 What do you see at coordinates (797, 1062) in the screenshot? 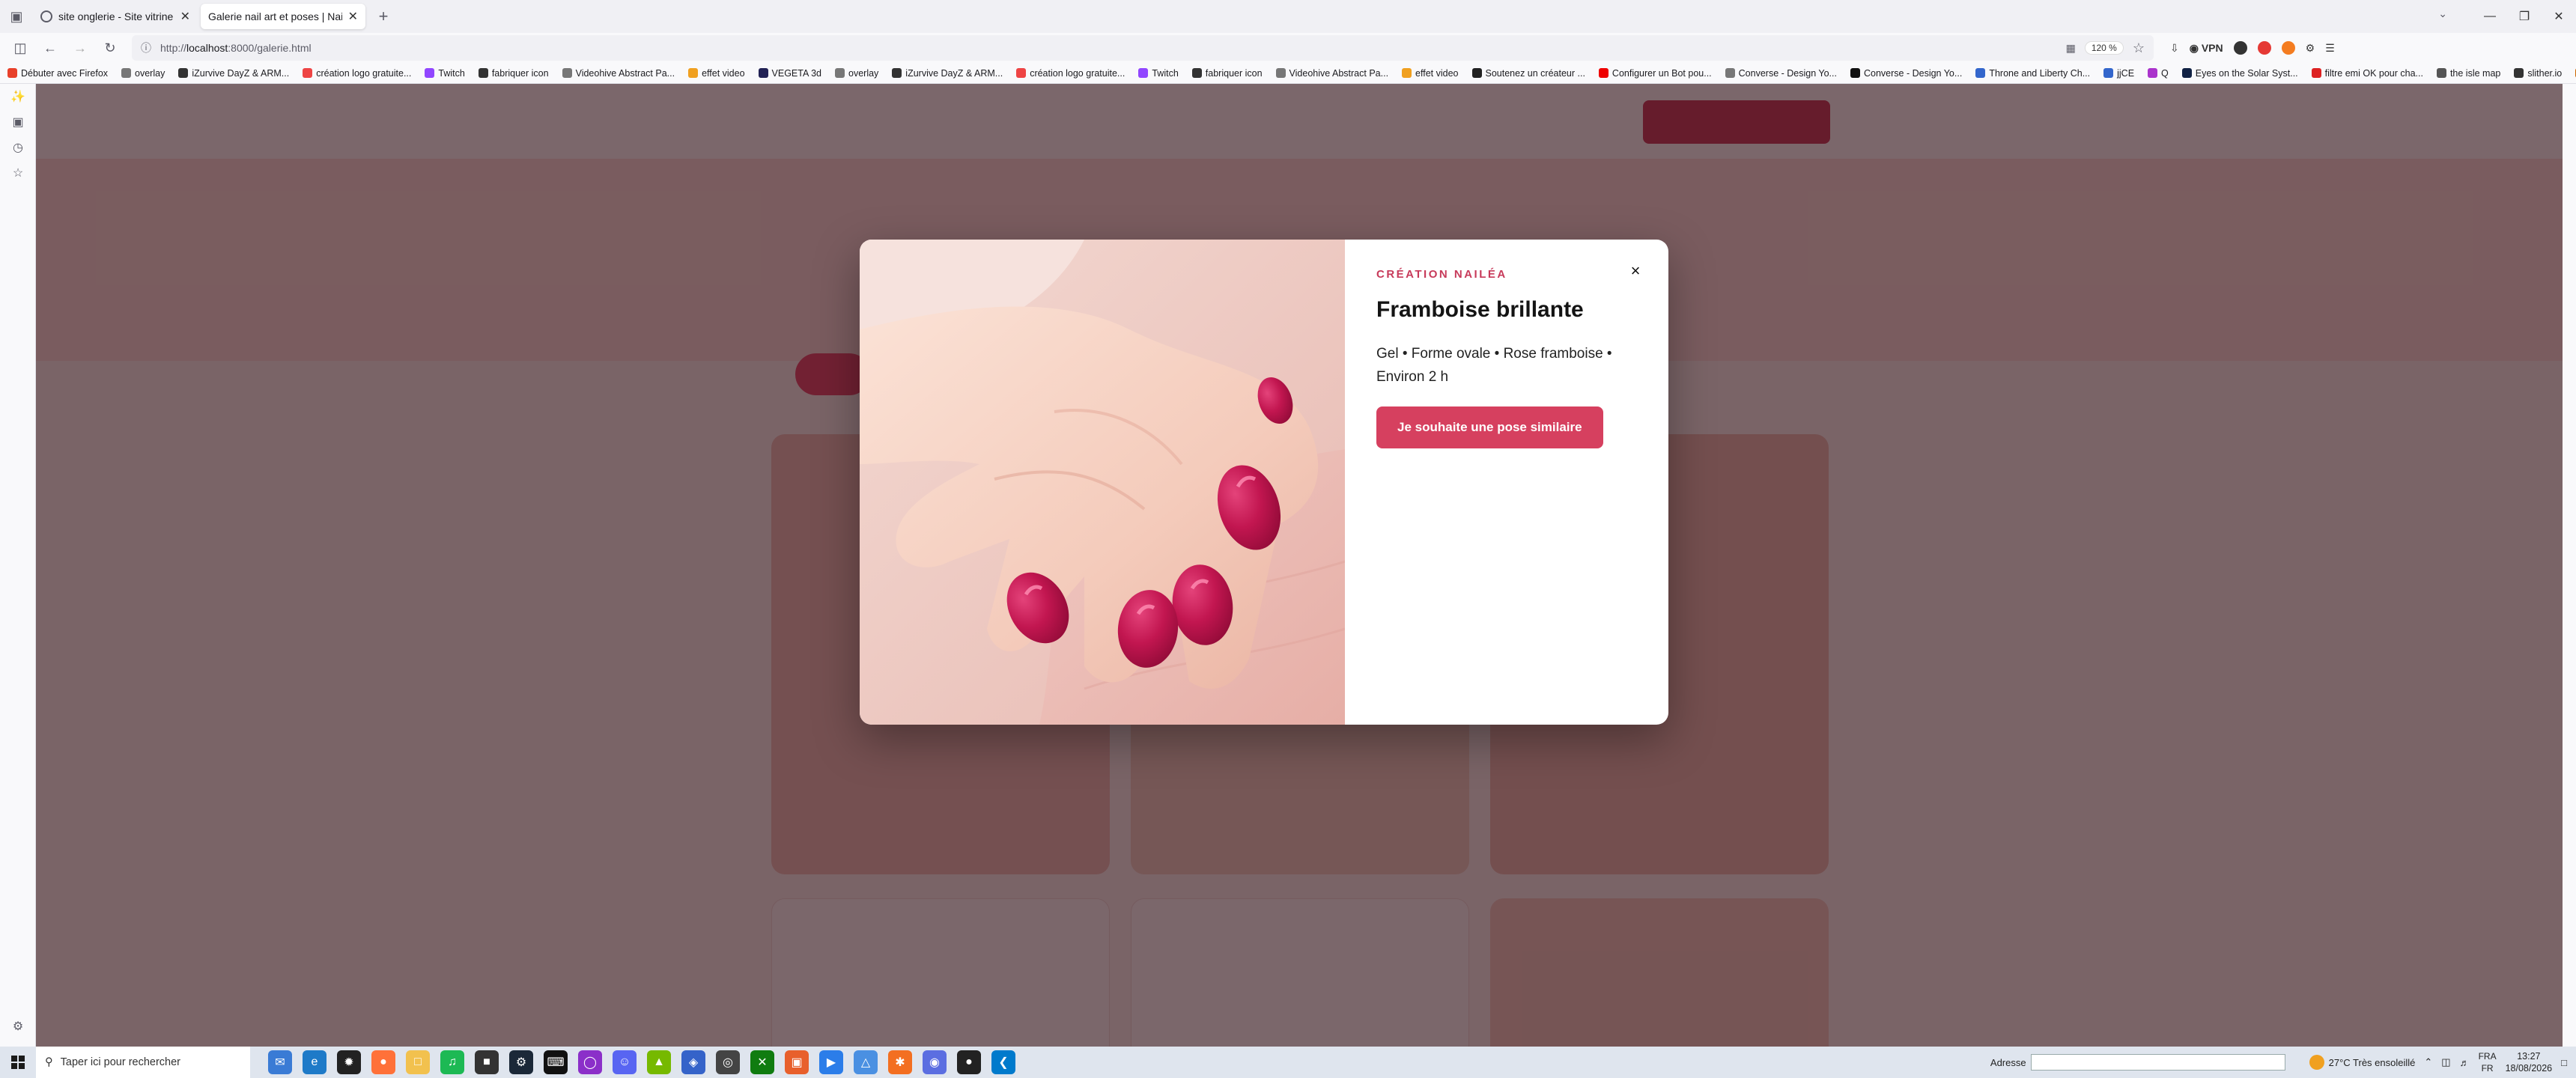
I see `app-icon: ▣` at bounding box center [797, 1062].